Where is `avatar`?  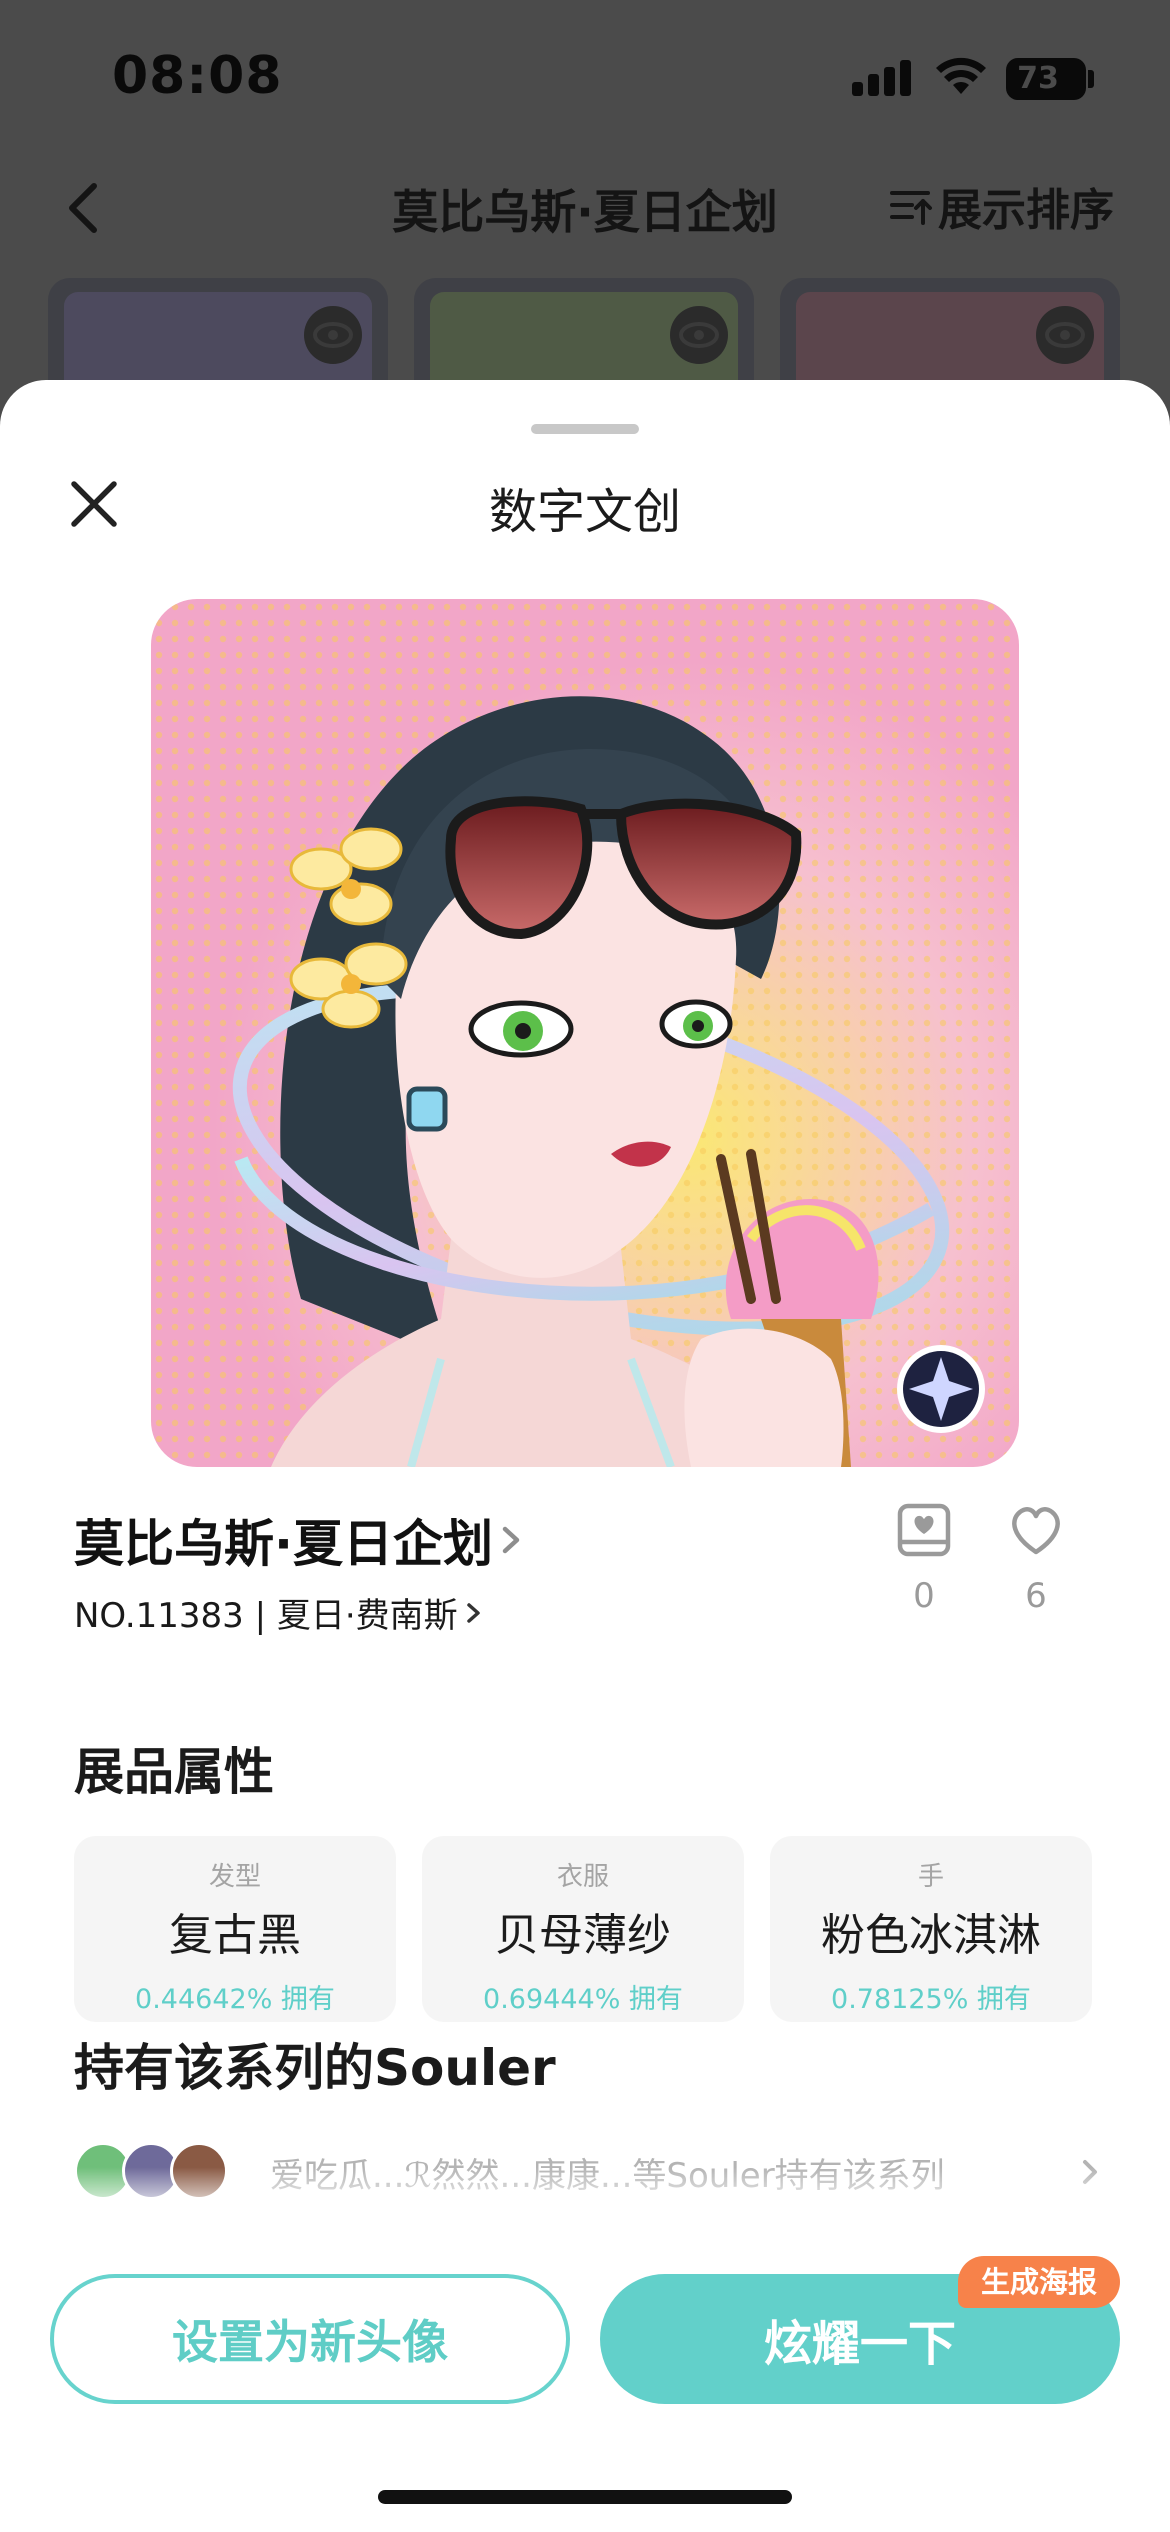 avatar is located at coordinates (199, 2171).